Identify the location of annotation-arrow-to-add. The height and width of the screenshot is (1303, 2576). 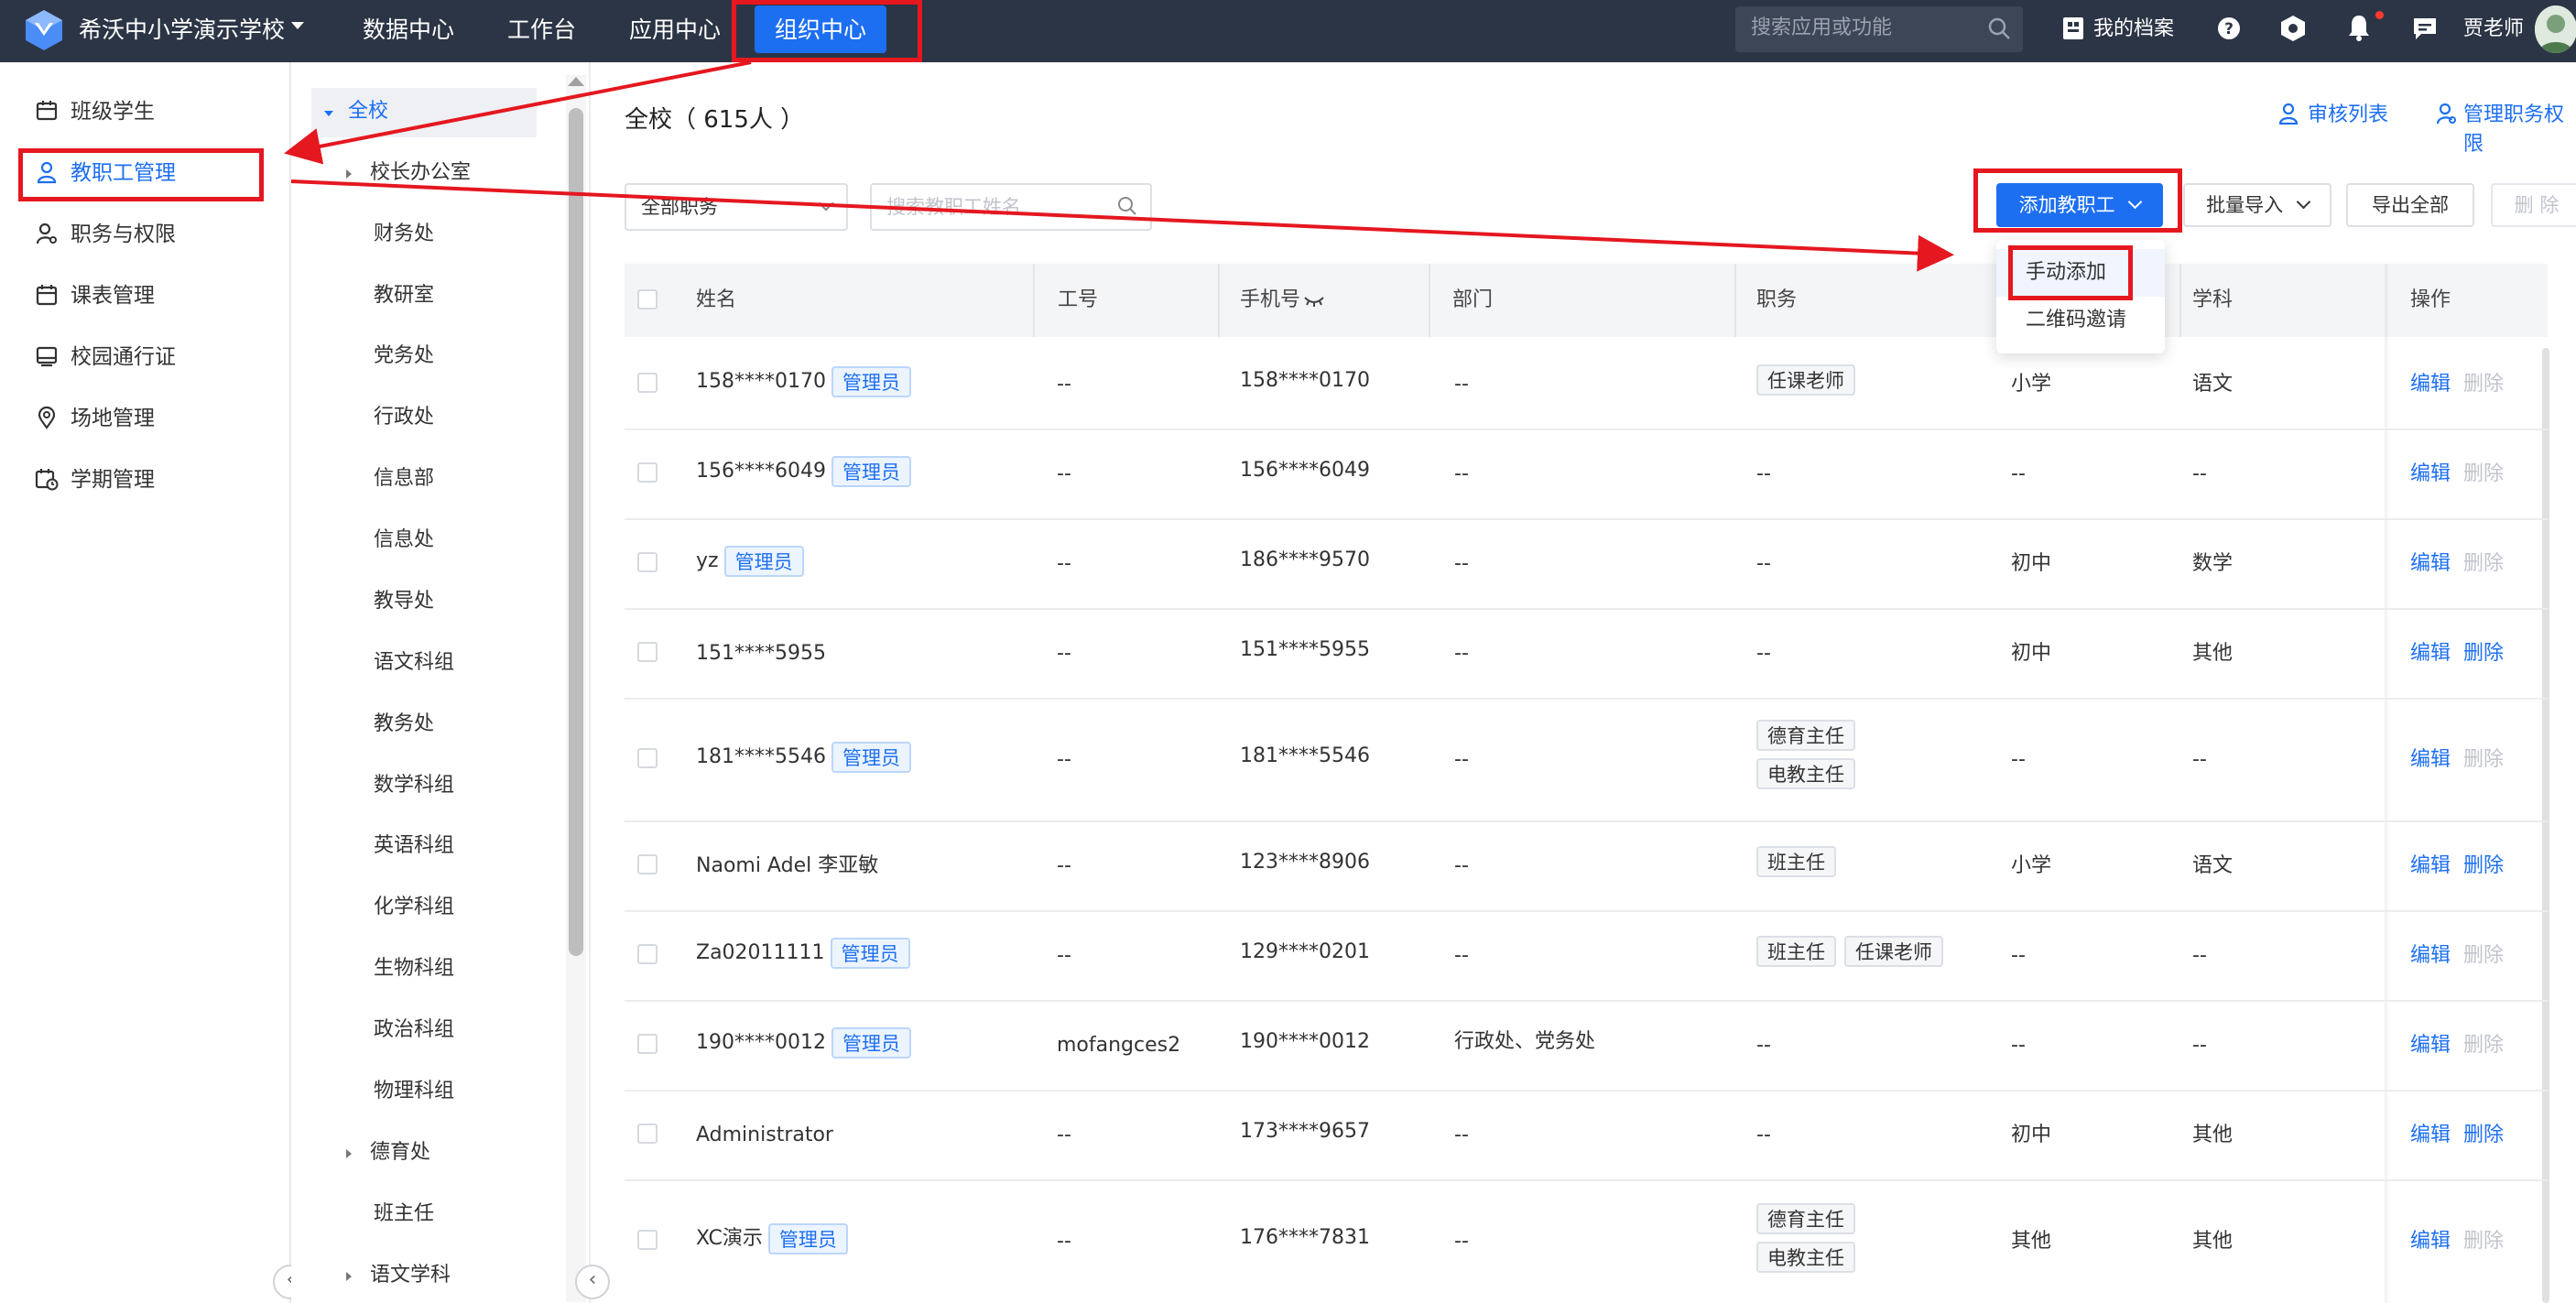
(1122, 225).